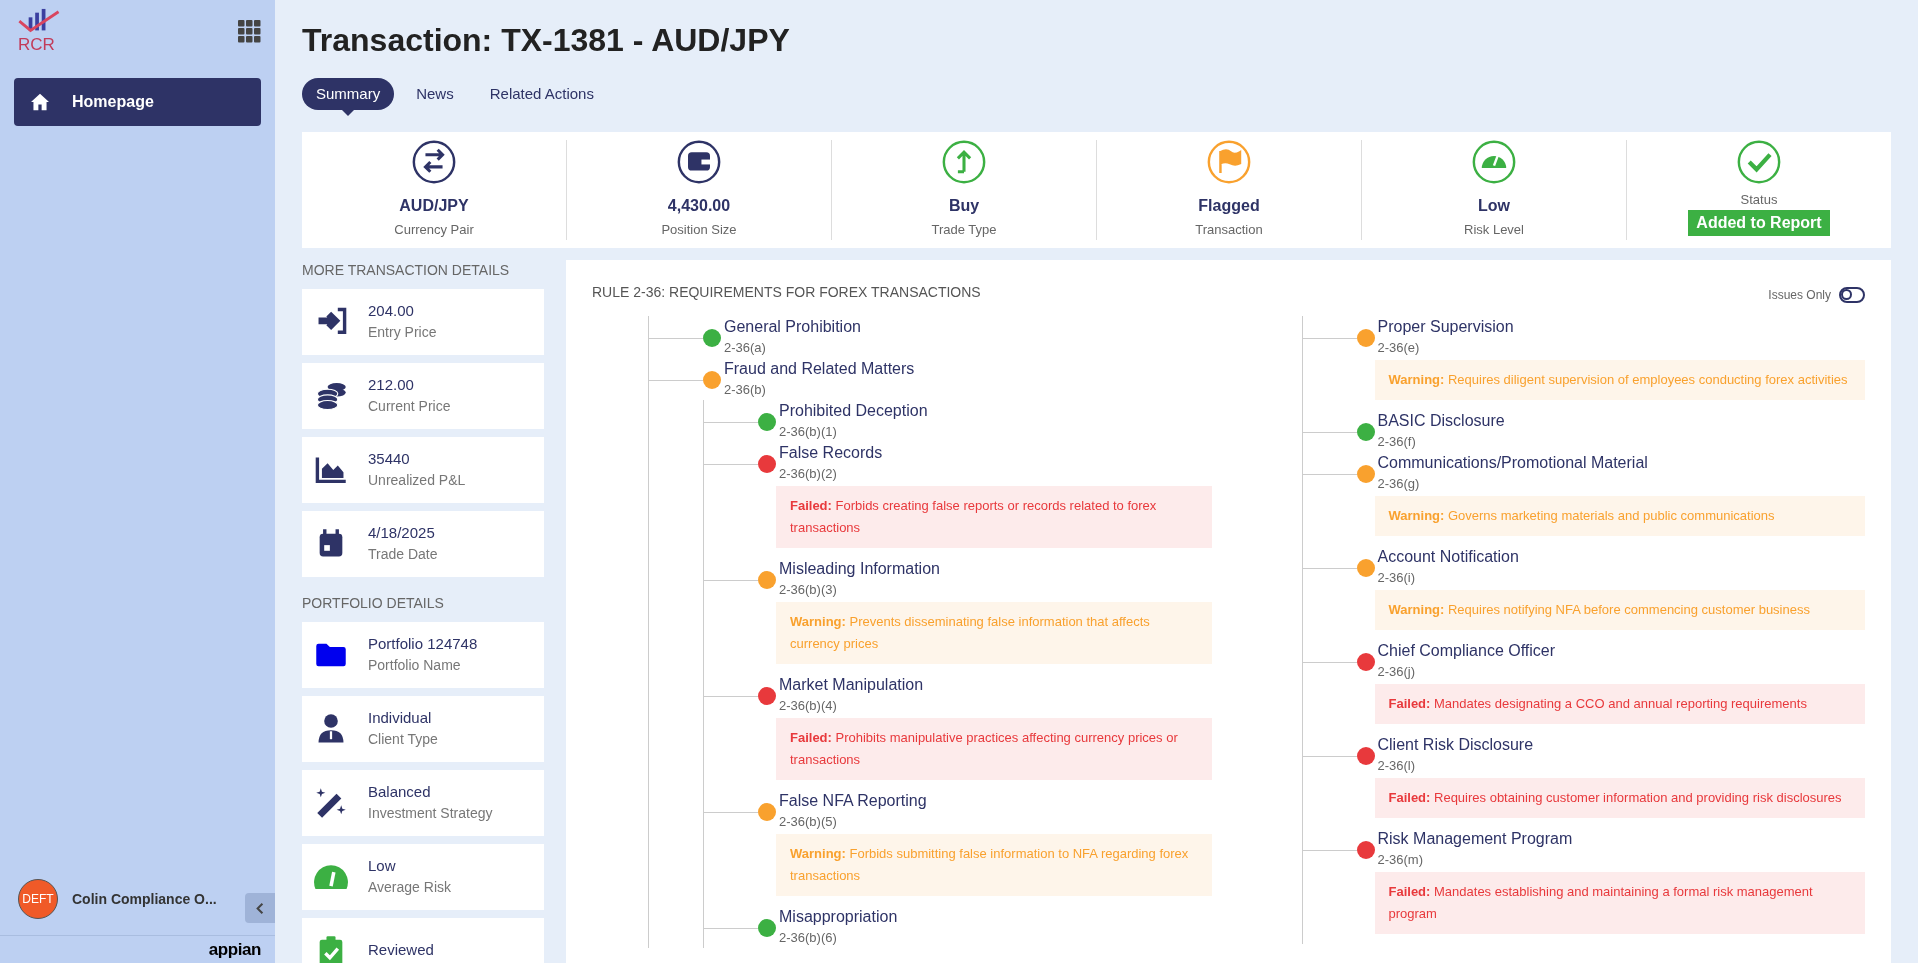  What do you see at coordinates (860, 568) in the screenshot?
I see `rule-item-title: Misleading Information` at bounding box center [860, 568].